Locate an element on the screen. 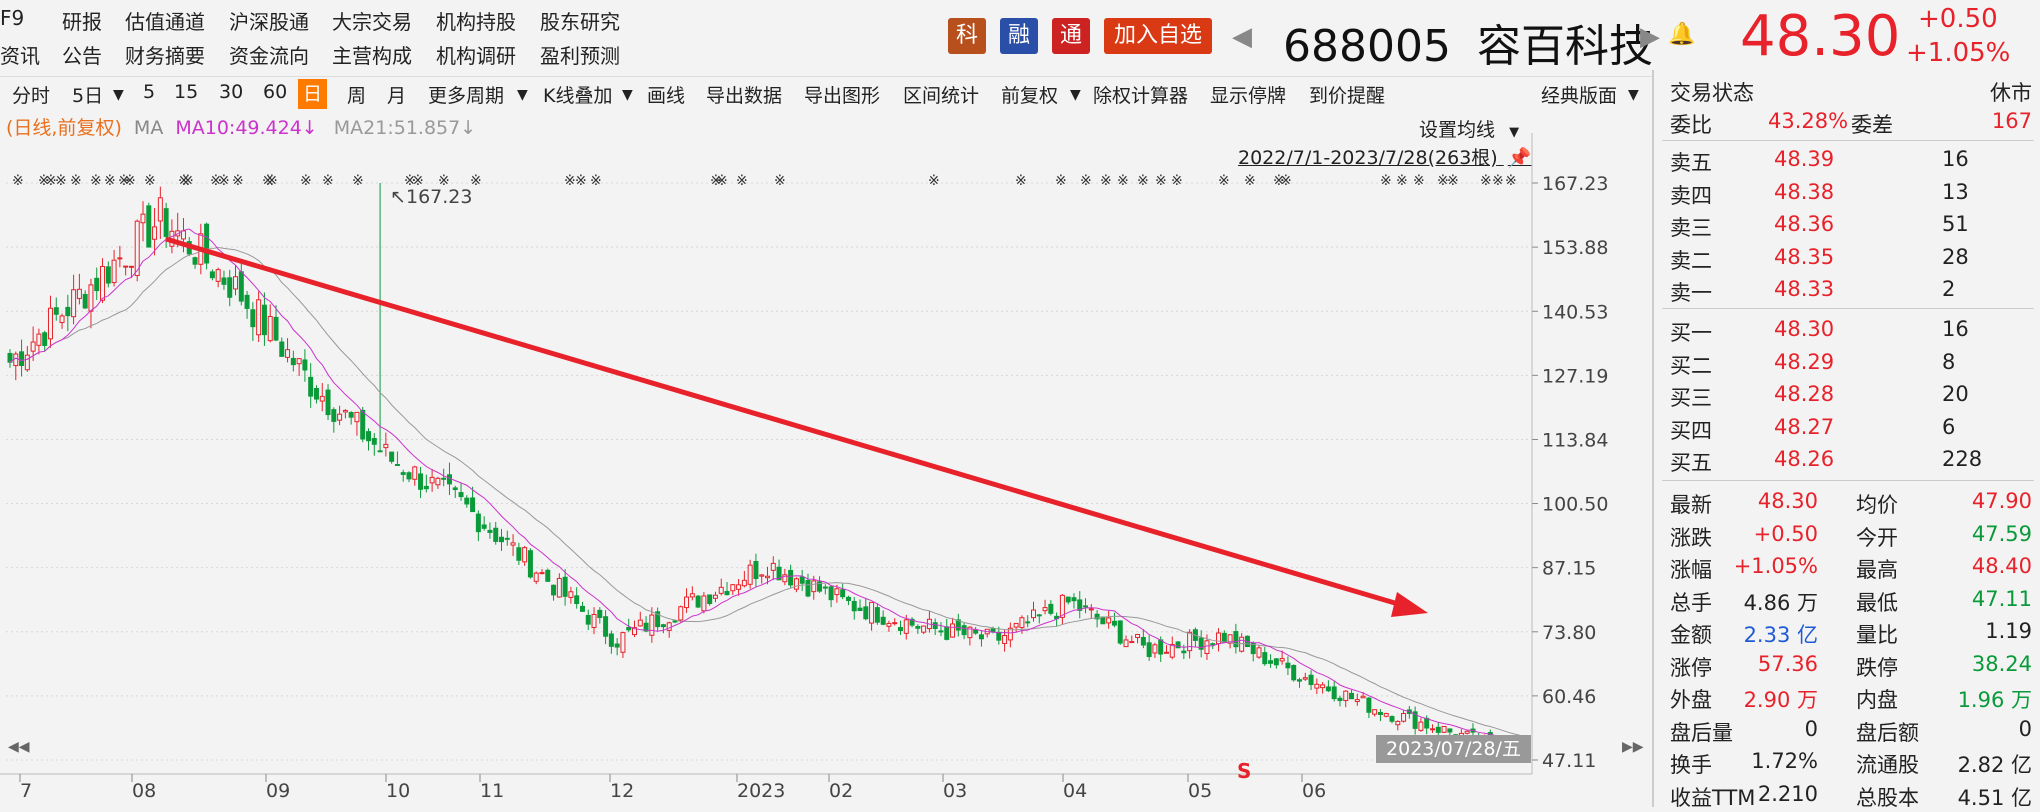 The height and width of the screenshot is (812, 2040). nav-f9: F9 is located at coordinates (12, 18).